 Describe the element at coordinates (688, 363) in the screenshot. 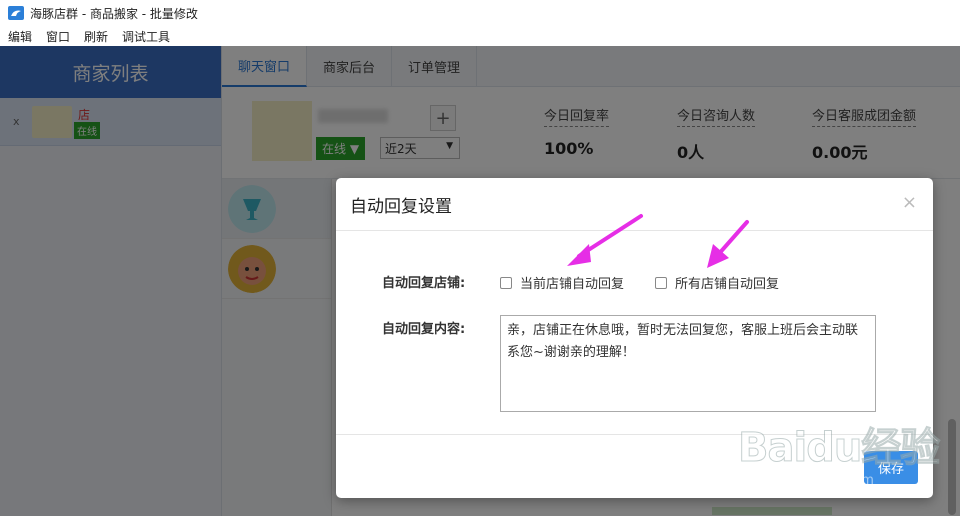

I see `reply-content-textarea: 亲，店铺正在休息哦，暂时无法回复您，客服上班后会主动联系您~谢谢亲的理解！` at that location.